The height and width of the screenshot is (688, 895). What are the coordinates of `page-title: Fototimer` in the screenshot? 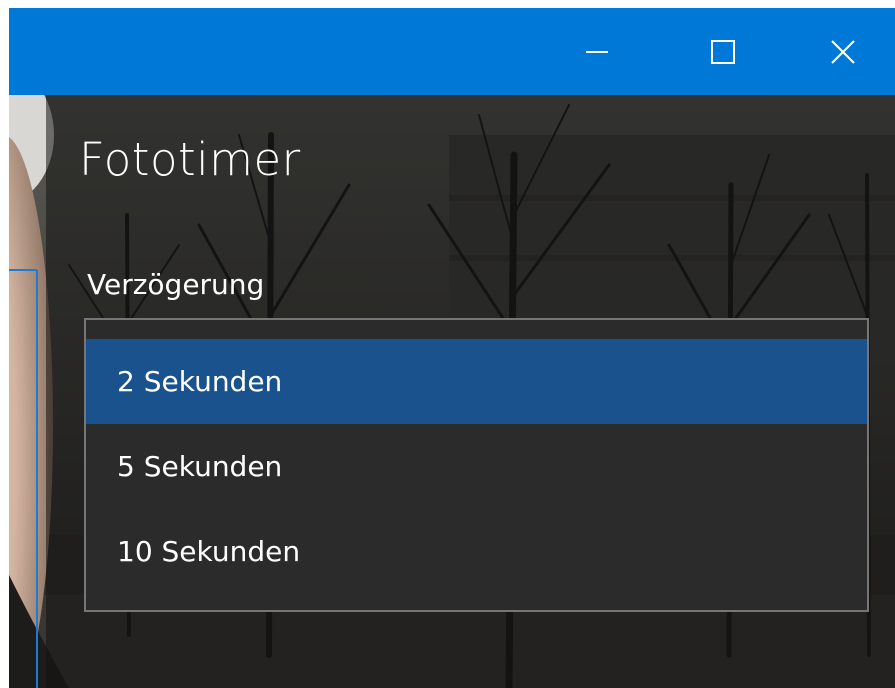 It's located at (190, 159).